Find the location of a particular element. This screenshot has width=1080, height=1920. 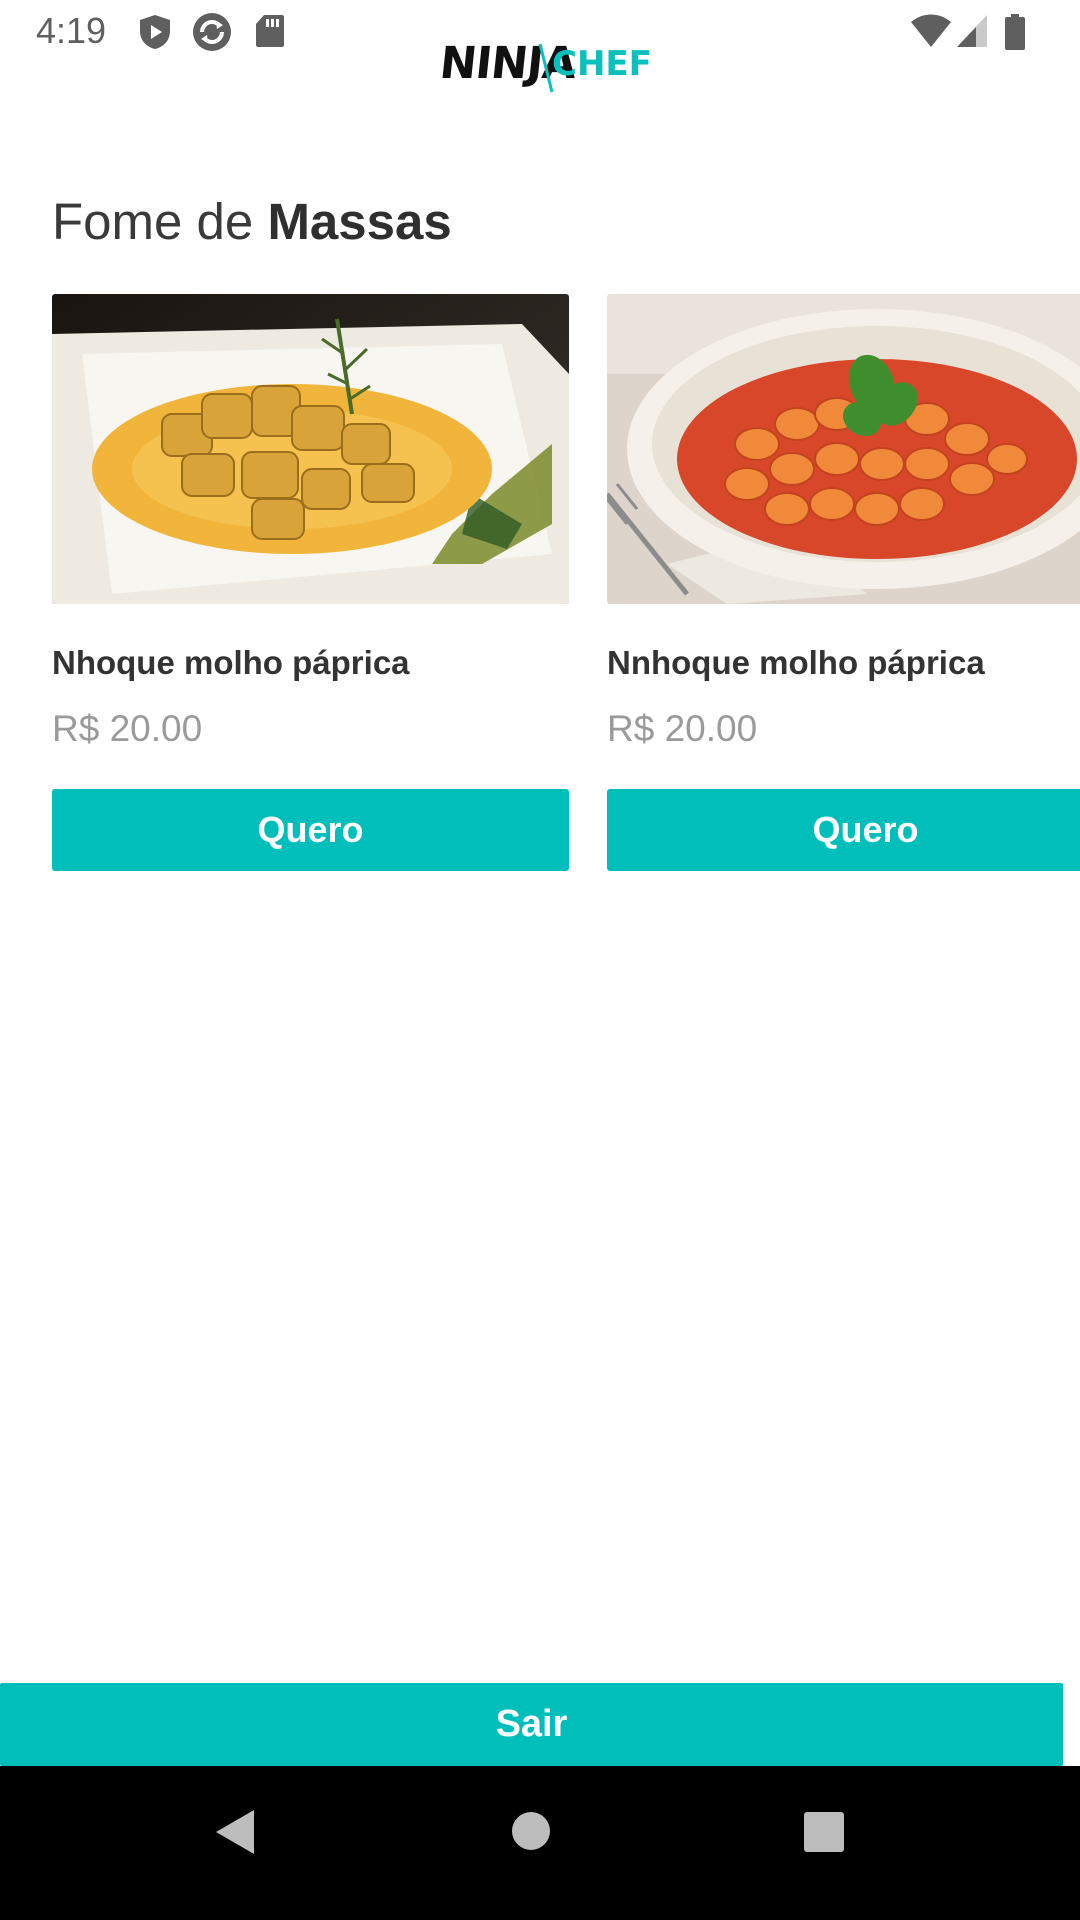

product-card: Nnhoque molho páprica R$ 20.00 Quero is located at coordinates (843, 582).